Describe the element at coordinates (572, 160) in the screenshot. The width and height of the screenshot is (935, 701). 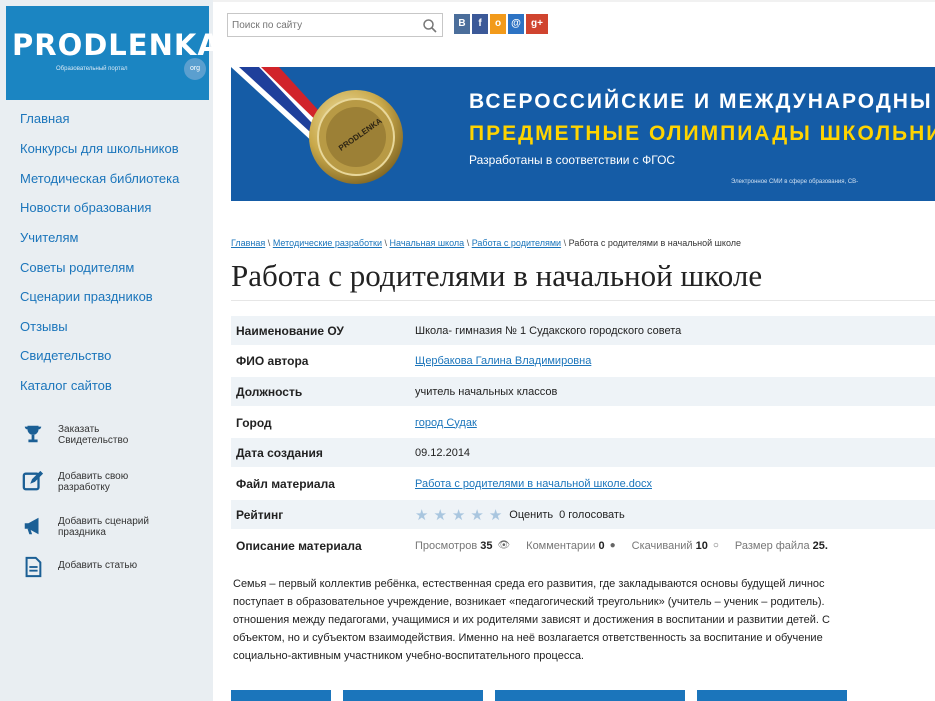
I see `banner-subheading: Разработаны в соответствии с ФГОС` at that location.